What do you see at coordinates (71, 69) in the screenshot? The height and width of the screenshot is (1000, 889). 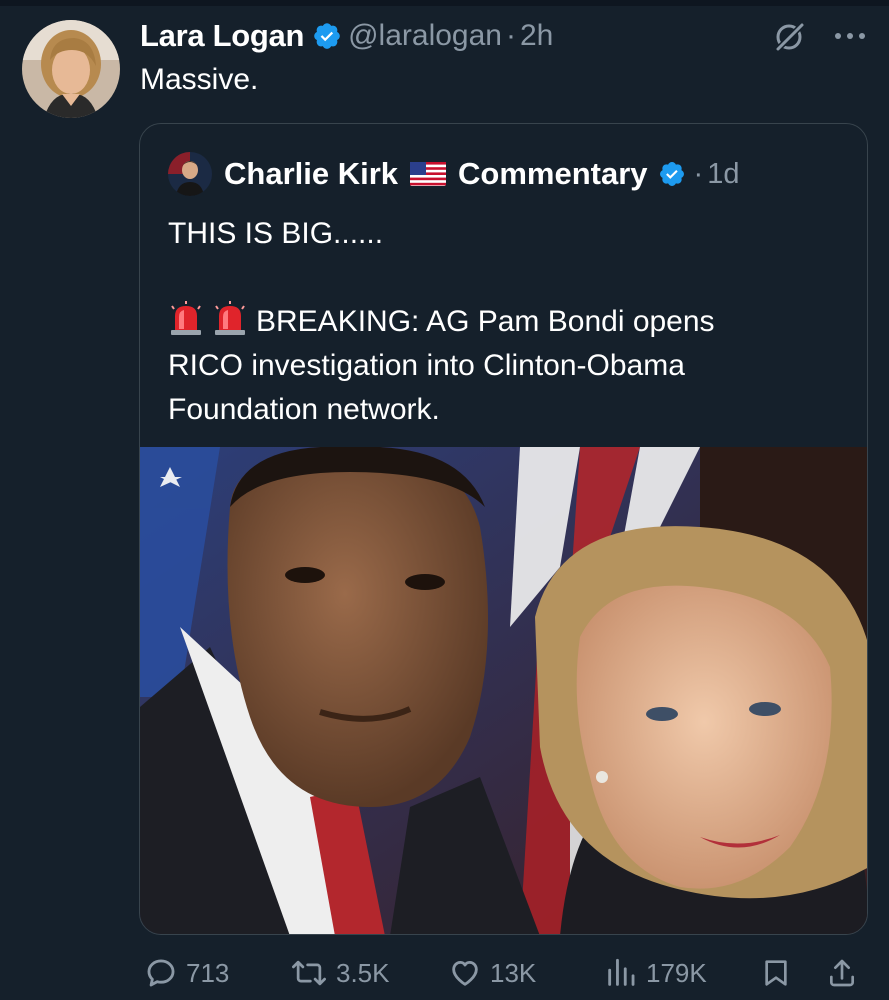 I see `author-avatar` at bounding box center [71, 69].